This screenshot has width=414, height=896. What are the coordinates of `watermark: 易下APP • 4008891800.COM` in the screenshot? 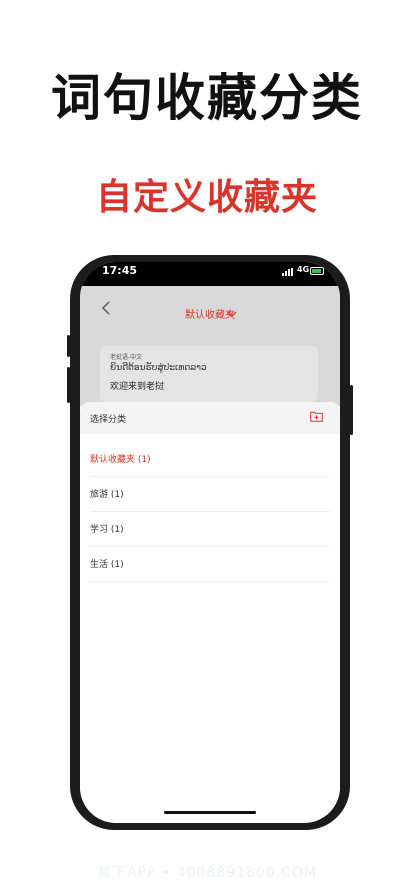 It's located at (207, 873).